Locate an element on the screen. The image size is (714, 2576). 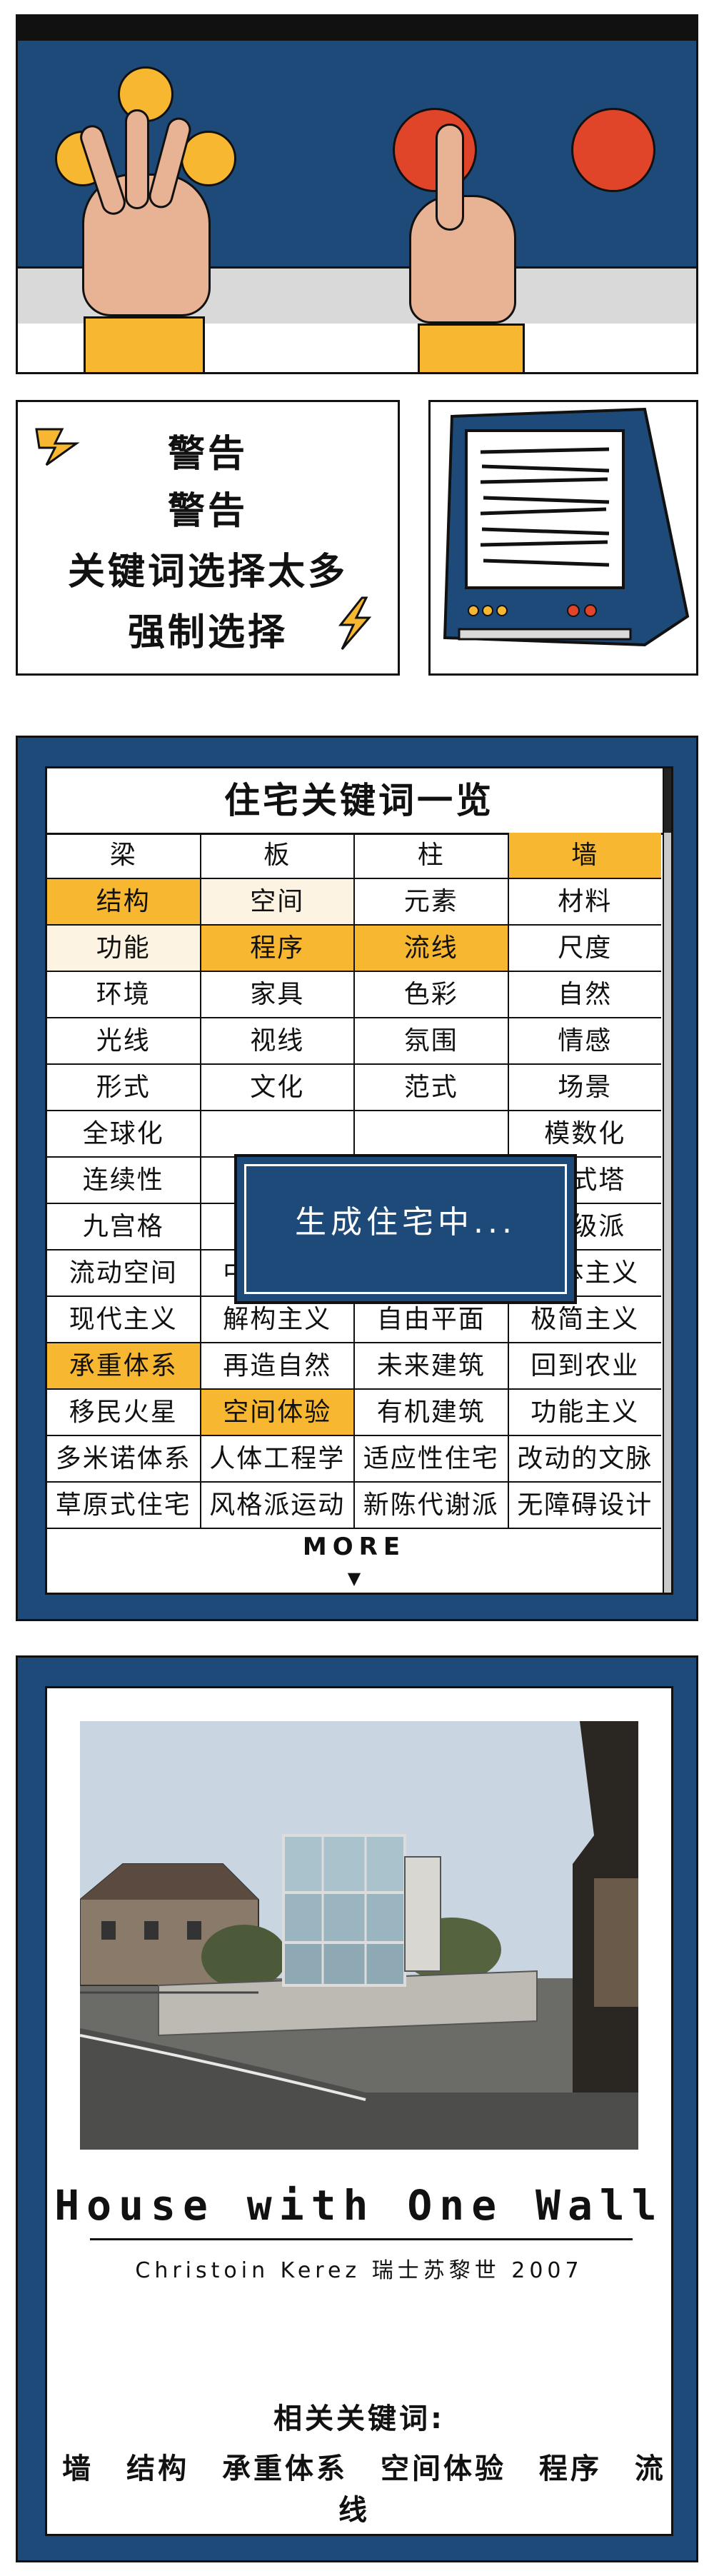
warning-text-line-1: 警告 is located at coordinates (207, 454).